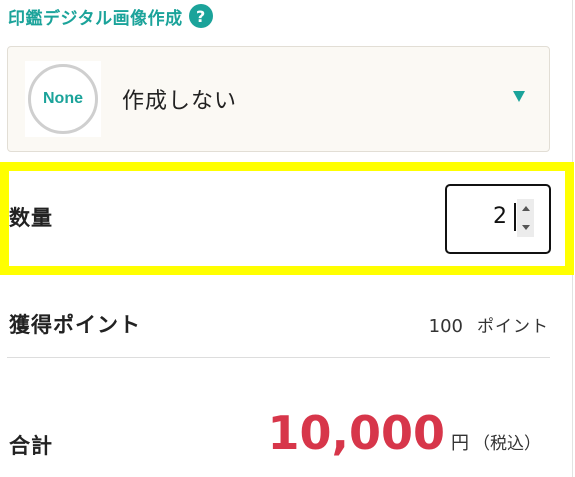 The width and height of the screenshot is (575, 477). Describe the element at coordinates (95, 18) in the screenshot. I see `section-title: 印鑑デジタル画像作成` at that location.